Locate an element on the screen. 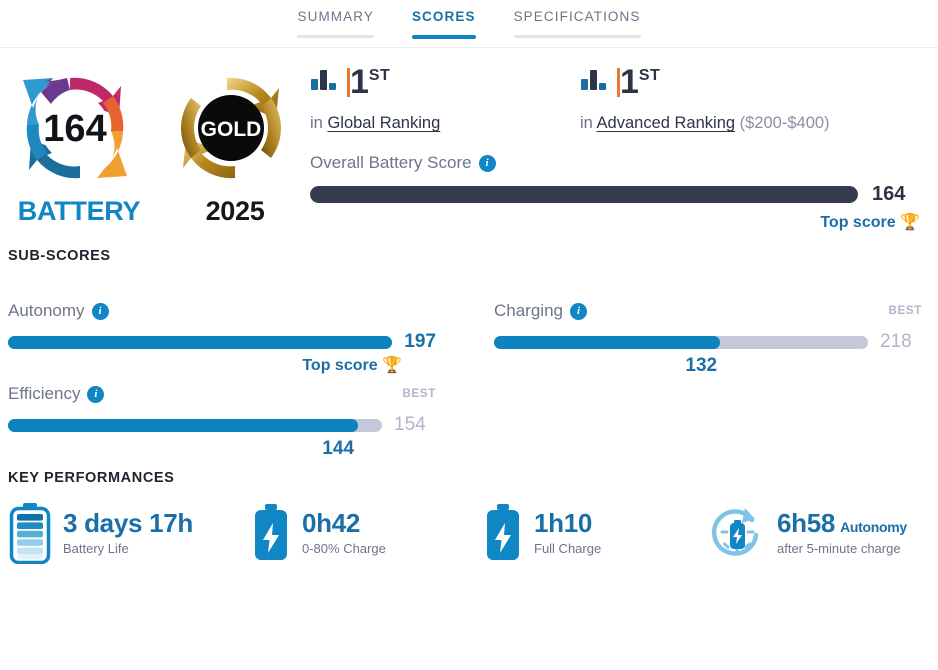 The image size is (938, 670). subscore-charging-fill is located at coordinates (607, 342).